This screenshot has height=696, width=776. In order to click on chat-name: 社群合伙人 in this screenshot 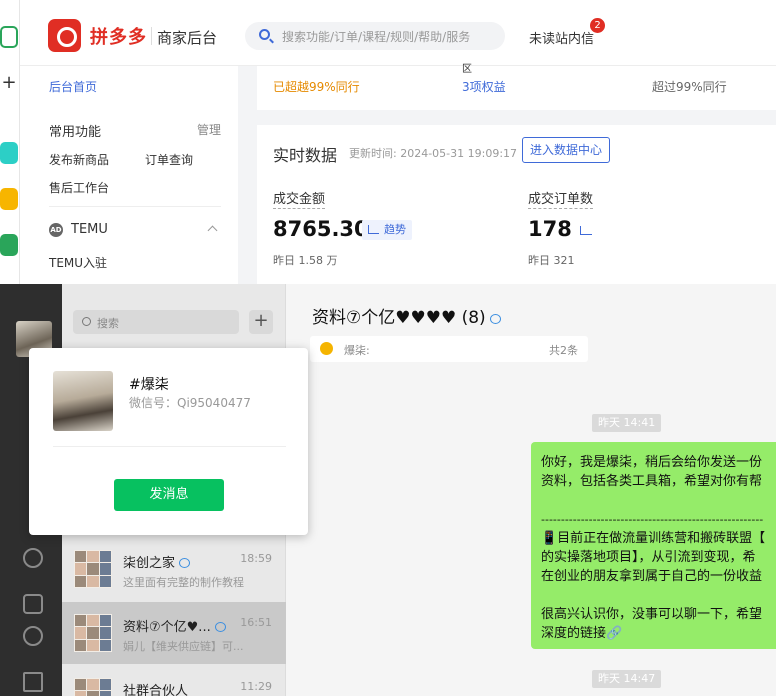, I will do `click(156, 690)`.